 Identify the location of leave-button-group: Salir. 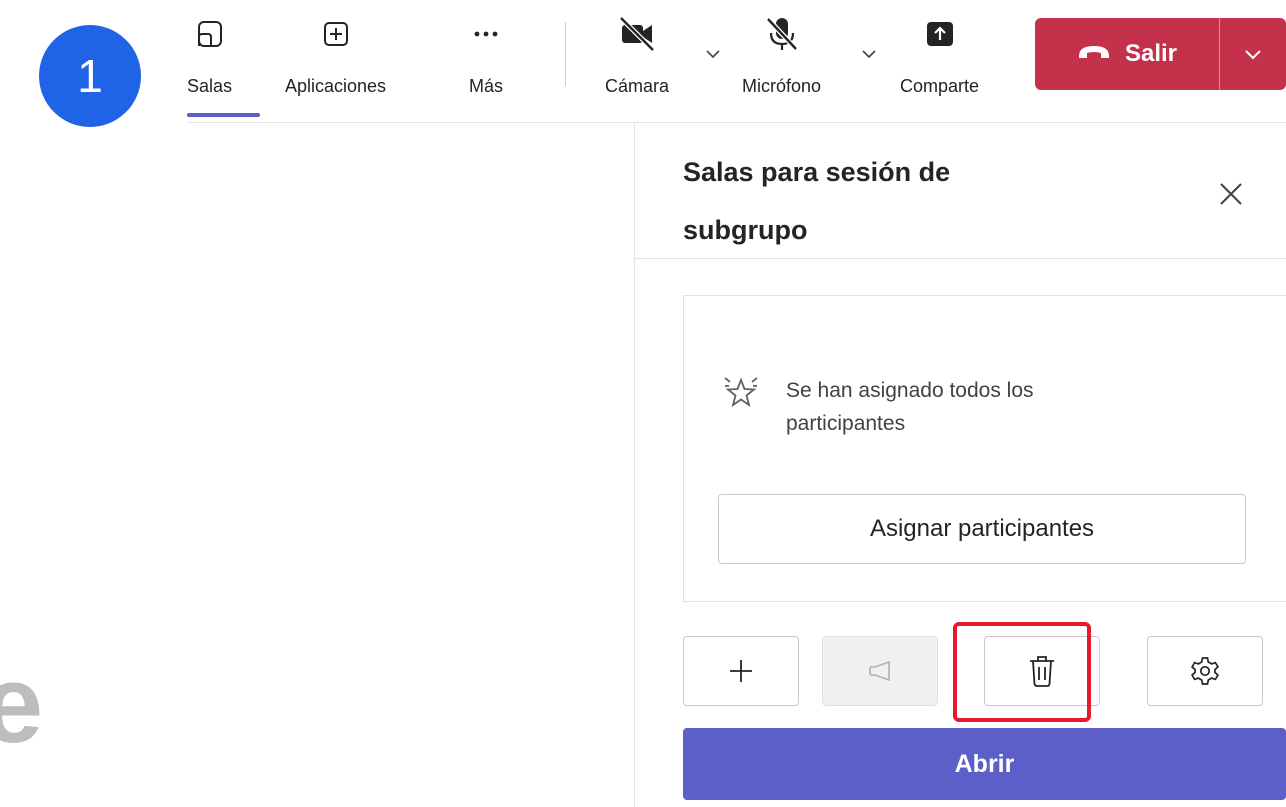
(1160, 54).